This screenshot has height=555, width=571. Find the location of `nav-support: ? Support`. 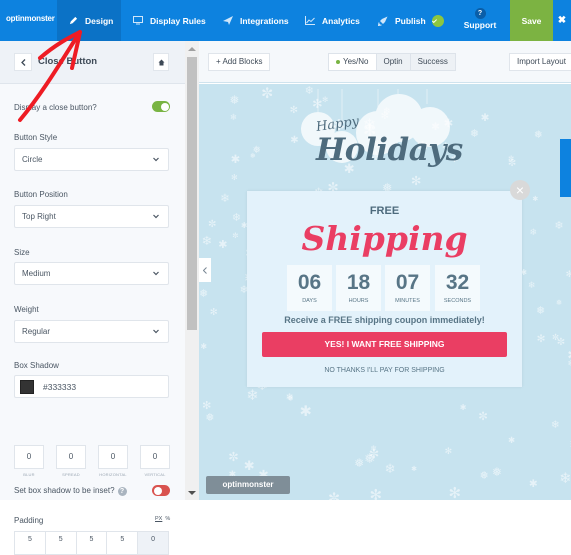

nav-support: ? Support is located at coordinates (480, 19).